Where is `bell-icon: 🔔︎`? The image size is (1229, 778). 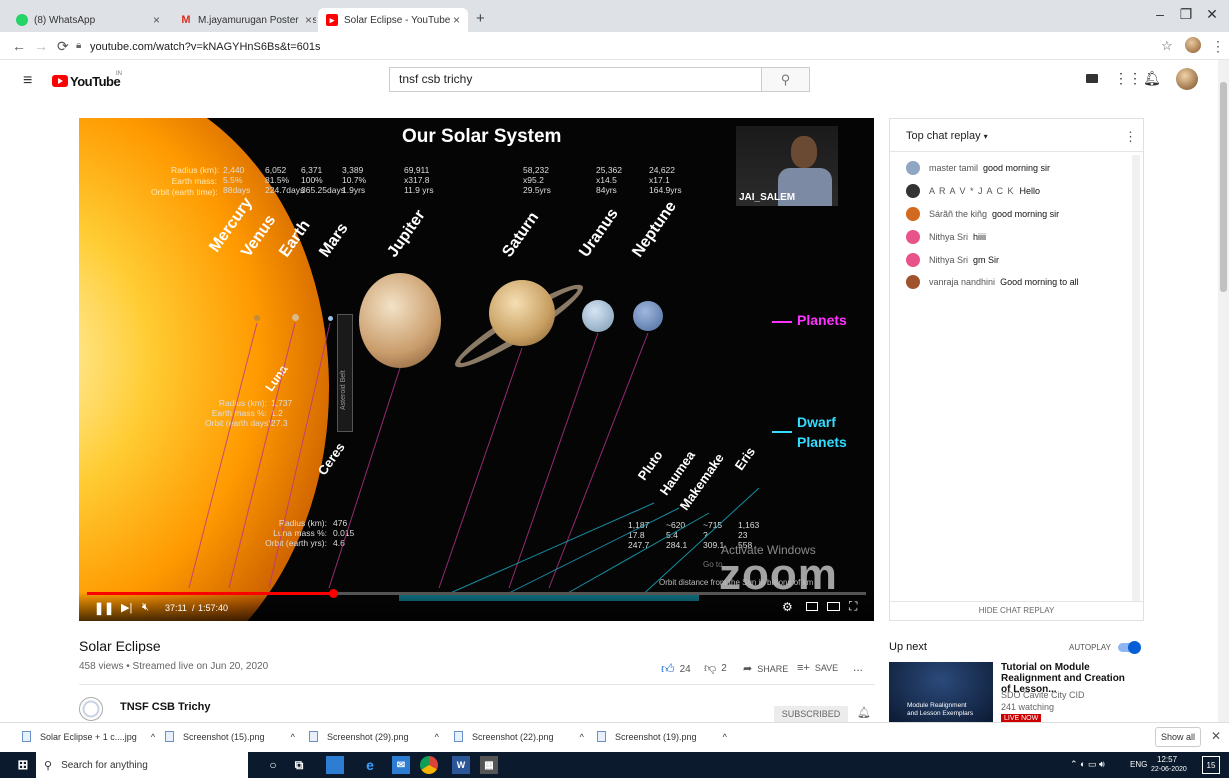 bell-icon: 🔔︎ is located at coordinates (864, 712).